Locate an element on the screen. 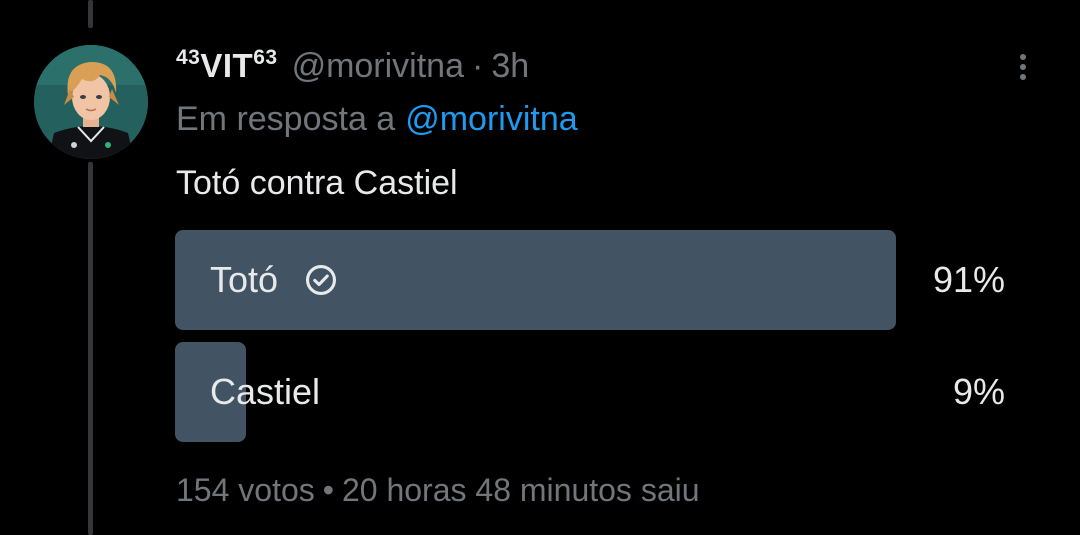 The width and height of the screenshot is (1080, 535). display-name: 43VIT63 is located at coordinates (227, 66).